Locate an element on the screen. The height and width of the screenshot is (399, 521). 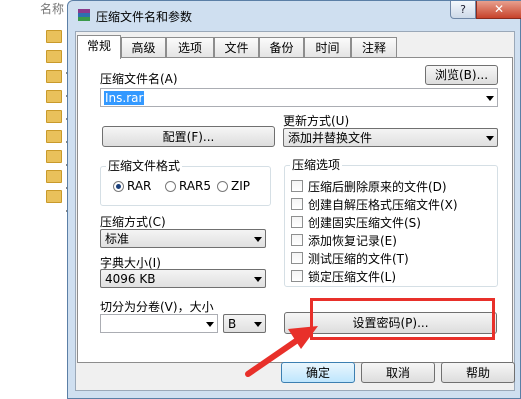
tab-time: 时间 is located at coordinates (327, 47).